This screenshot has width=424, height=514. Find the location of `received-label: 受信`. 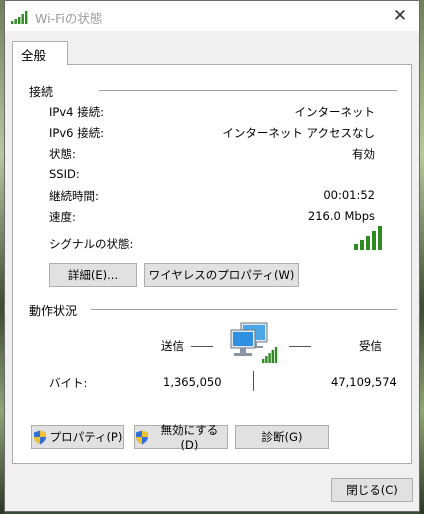

received-label: 受信 is located at coordinates (370, 346).